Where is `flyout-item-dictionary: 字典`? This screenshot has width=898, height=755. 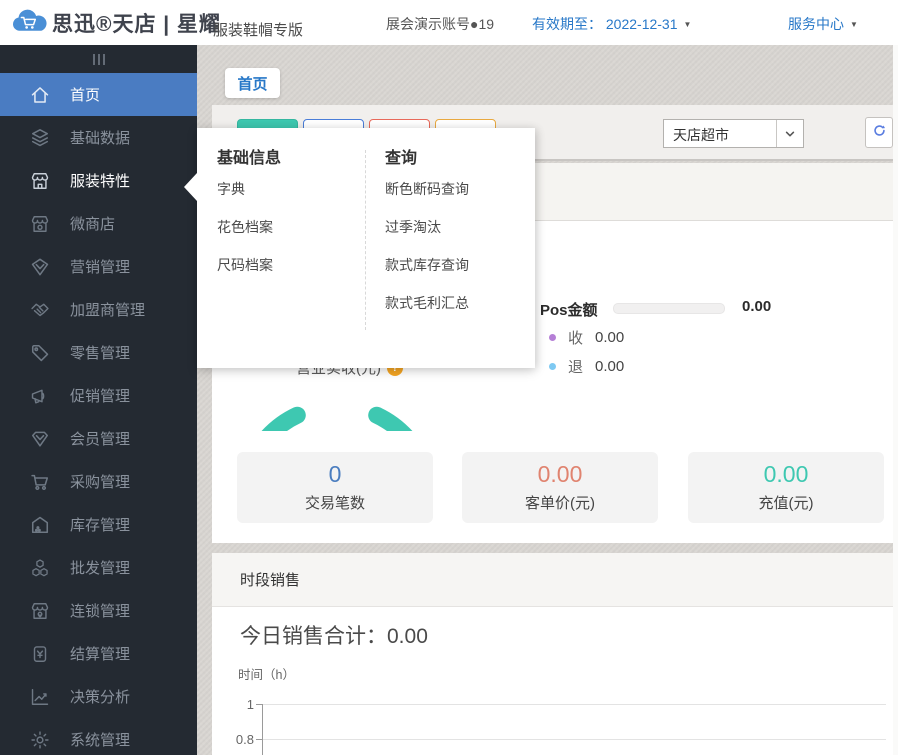 flyout-item-dictionary: 字典 is located at coordinates (287, 189).